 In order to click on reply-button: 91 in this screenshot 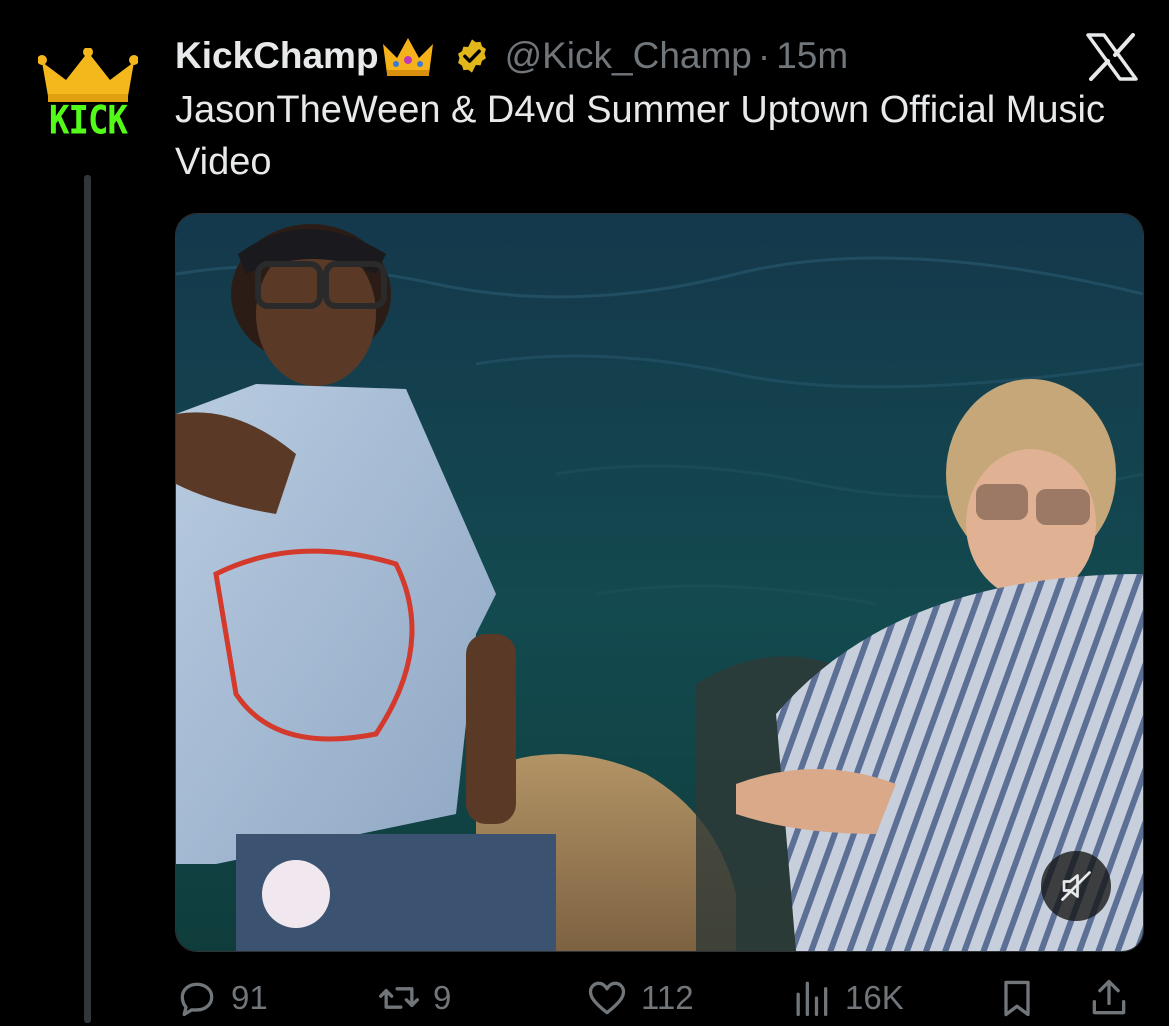, I will do `click(221, 998)`.